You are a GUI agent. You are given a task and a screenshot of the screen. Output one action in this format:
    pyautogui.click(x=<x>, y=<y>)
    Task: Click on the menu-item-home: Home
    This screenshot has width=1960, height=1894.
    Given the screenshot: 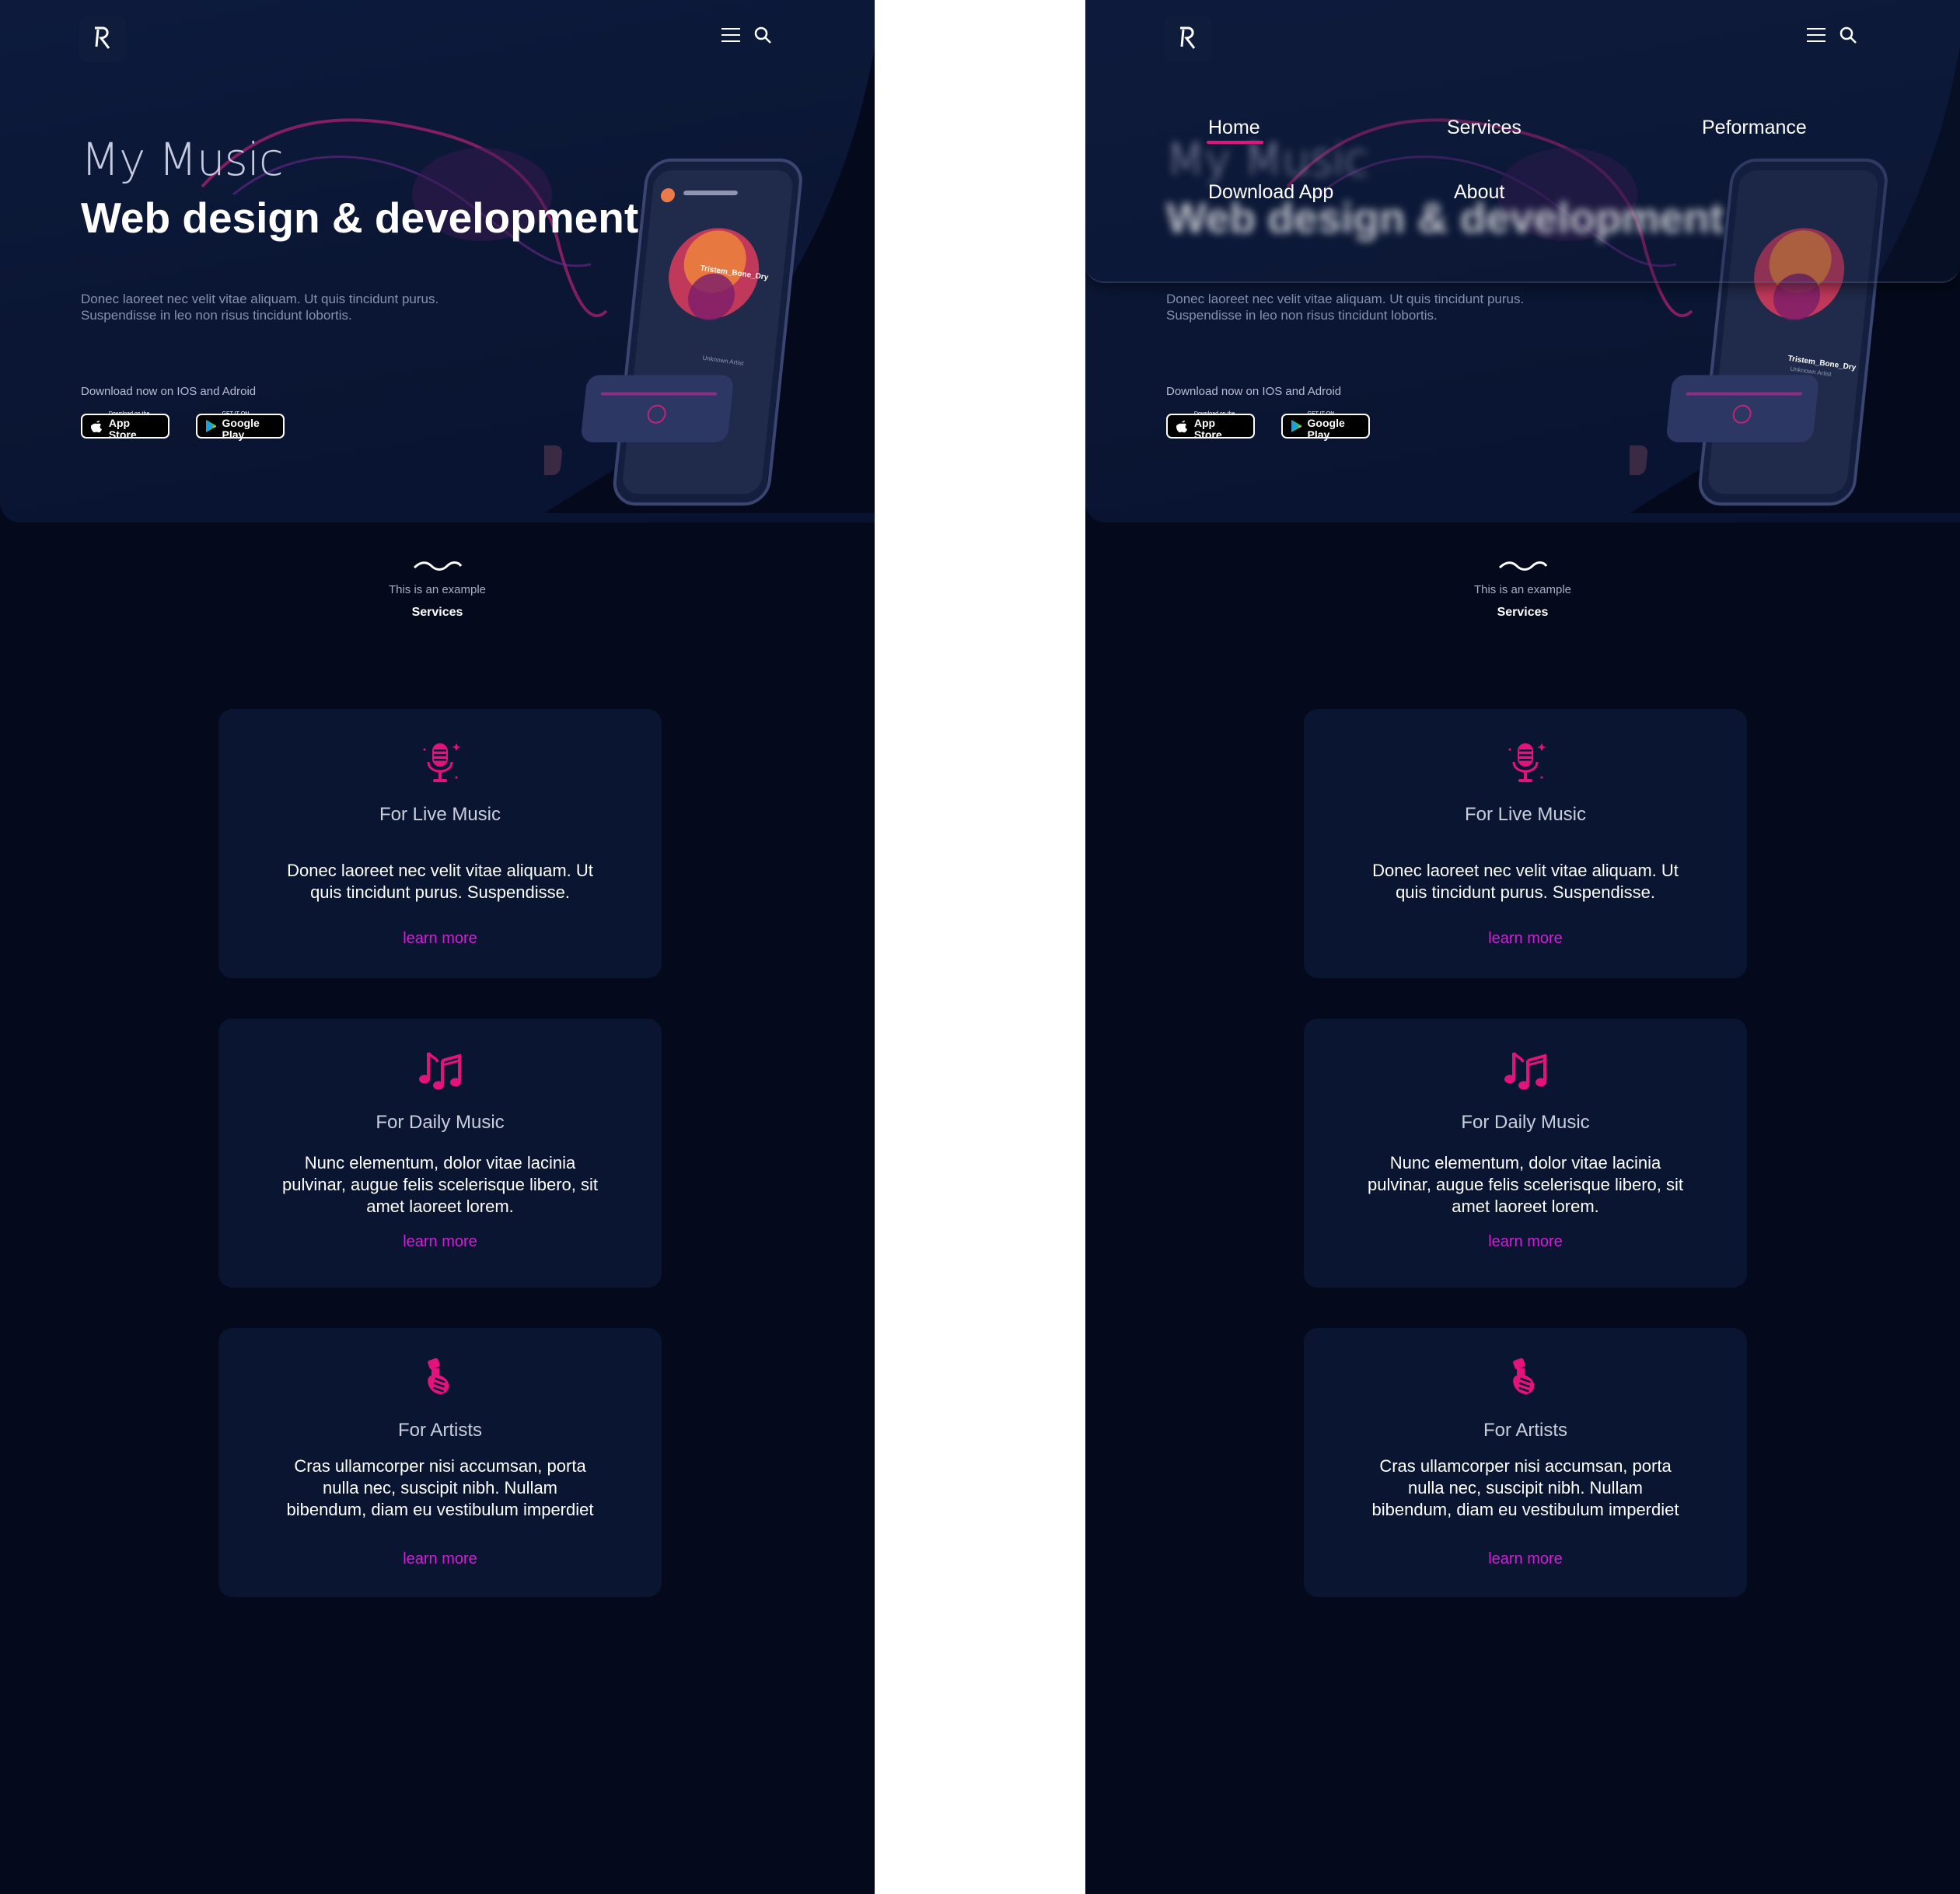 What is the action you would take?
    pyautogui.click(x=1235, y=130)
    